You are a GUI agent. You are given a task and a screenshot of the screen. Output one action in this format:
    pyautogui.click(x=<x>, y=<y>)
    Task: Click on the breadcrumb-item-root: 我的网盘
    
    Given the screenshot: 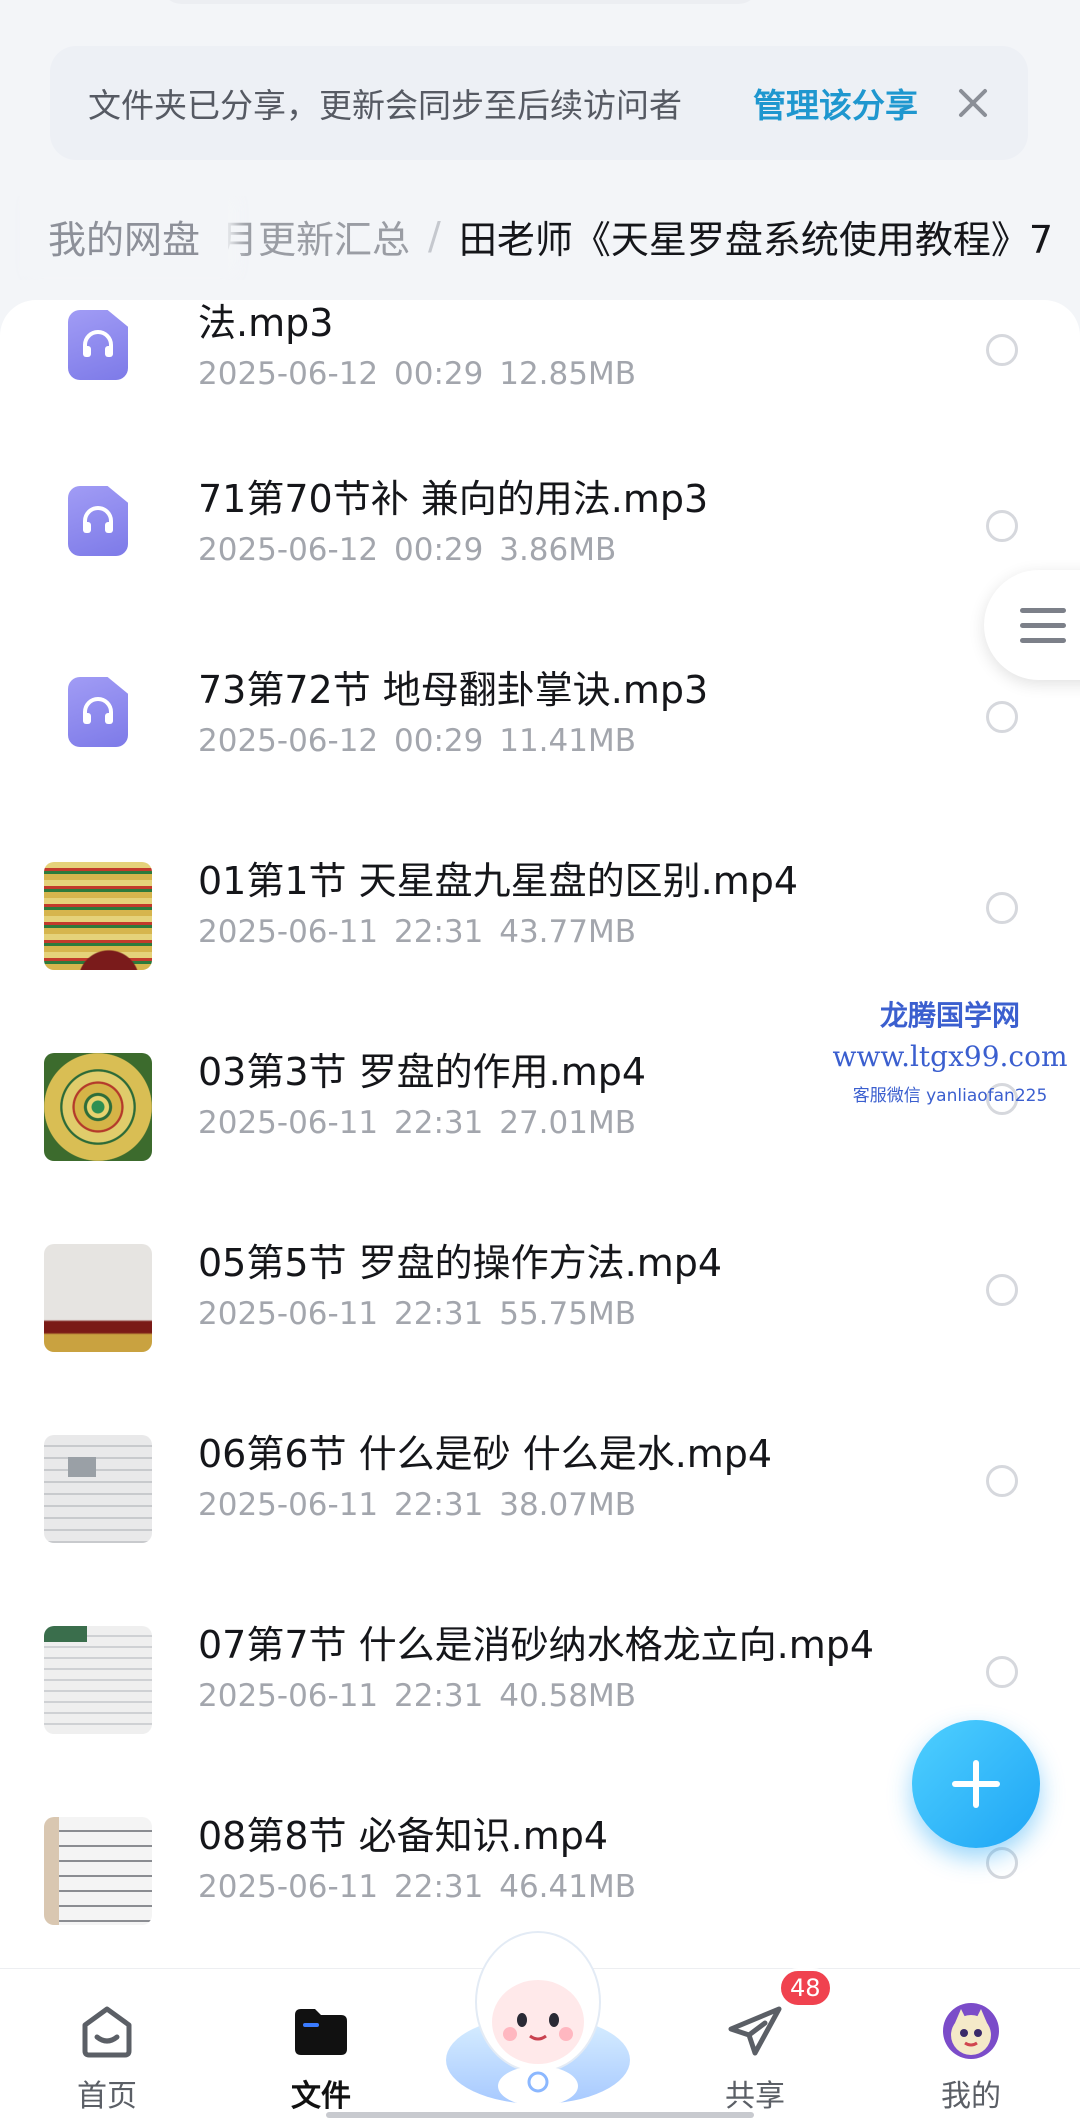 What is the action you would take?
    pyautogui.click(x=124, y=236)
    